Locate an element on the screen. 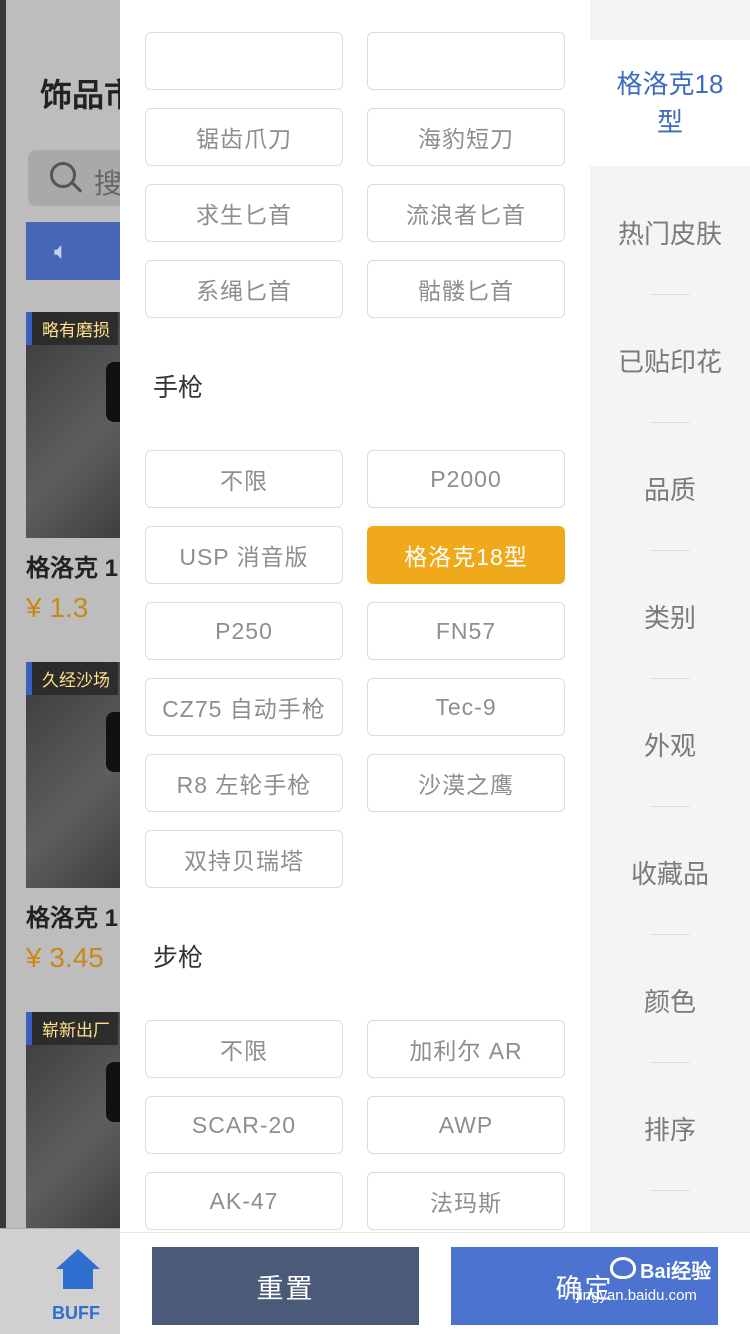 This screenshot has width=750, height=1334. section-title-pistol: 手枪 is located at coordinates (178, 388).